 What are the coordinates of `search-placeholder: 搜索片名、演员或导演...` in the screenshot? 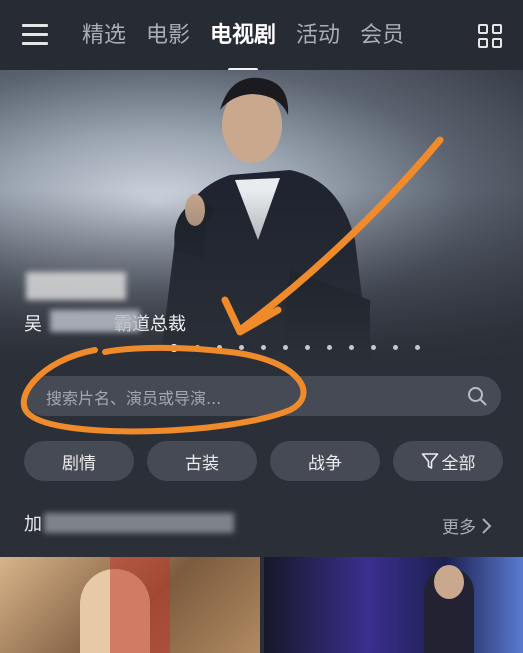 It's located at (134, 398).